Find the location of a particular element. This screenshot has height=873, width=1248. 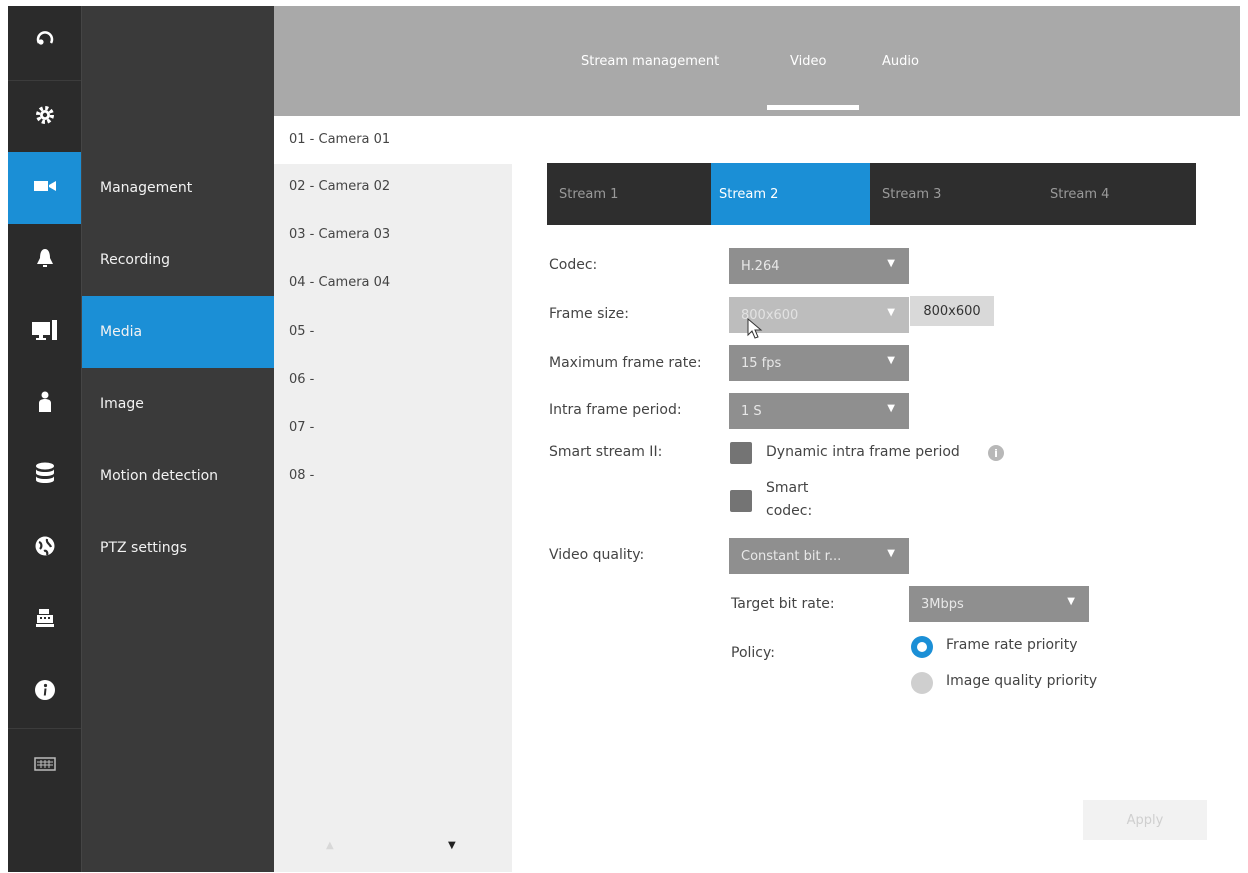

scroll-down-icon: ▼ is located at coordinates (452, 845).